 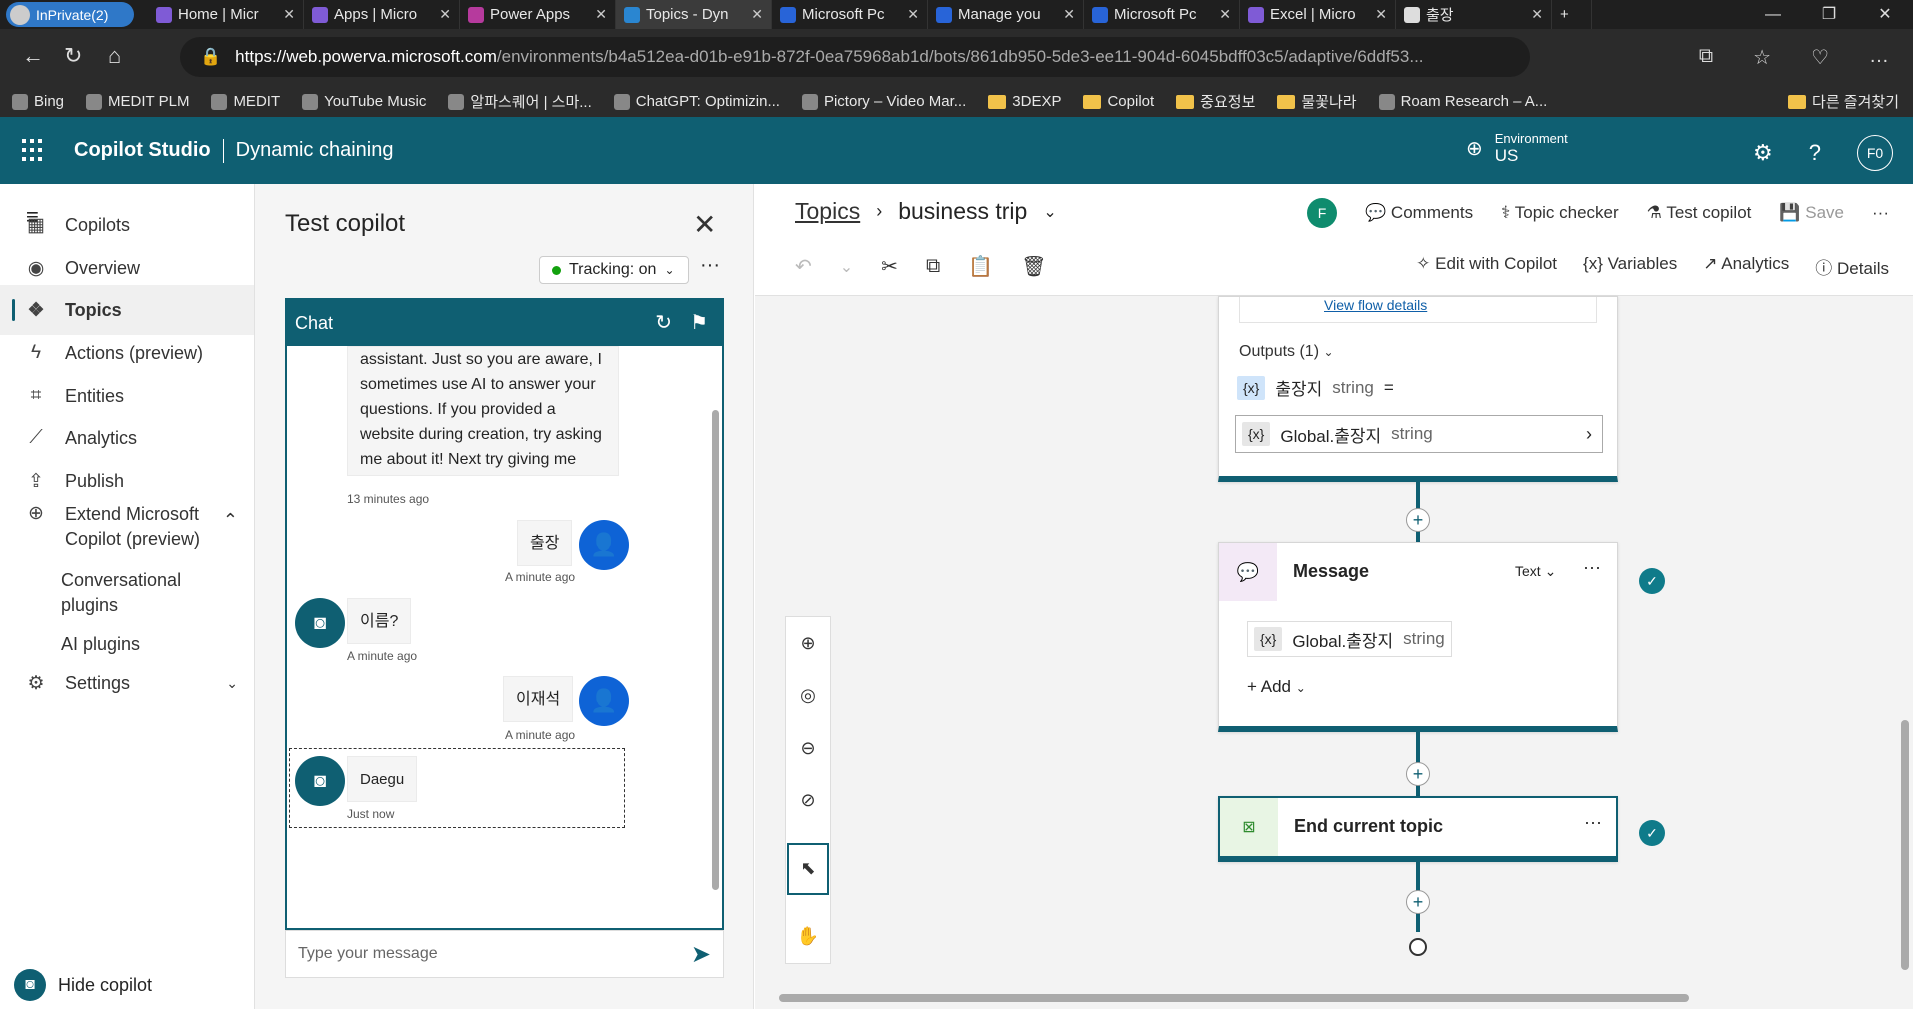 I want to click on comments-button: 💬 Comments, so click(x=1419, y=213).